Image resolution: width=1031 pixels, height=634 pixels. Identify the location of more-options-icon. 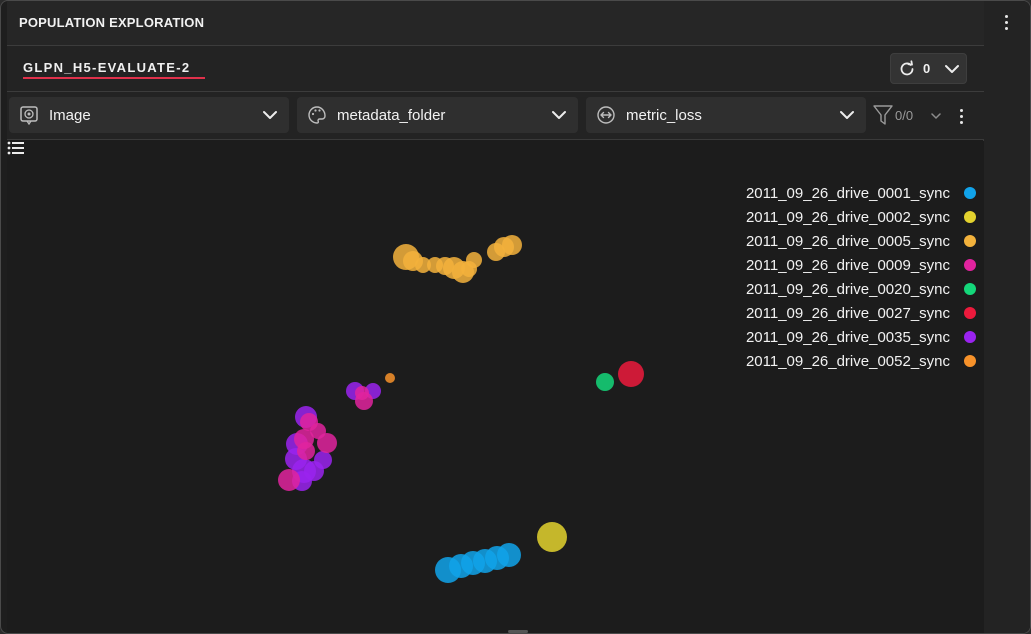
(961, 117).